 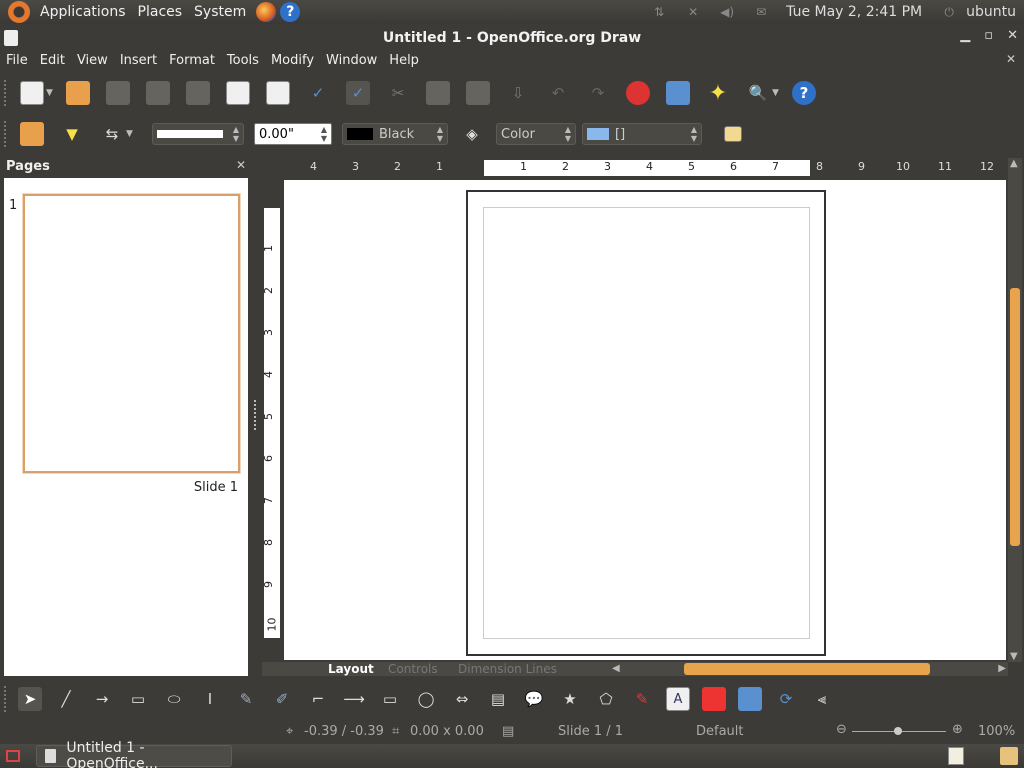 What do you see at coordinates (324, 134) in the screenshot?
I see `line-width-spin-icon: ▲ ▼` at bounding box center [324, 134].